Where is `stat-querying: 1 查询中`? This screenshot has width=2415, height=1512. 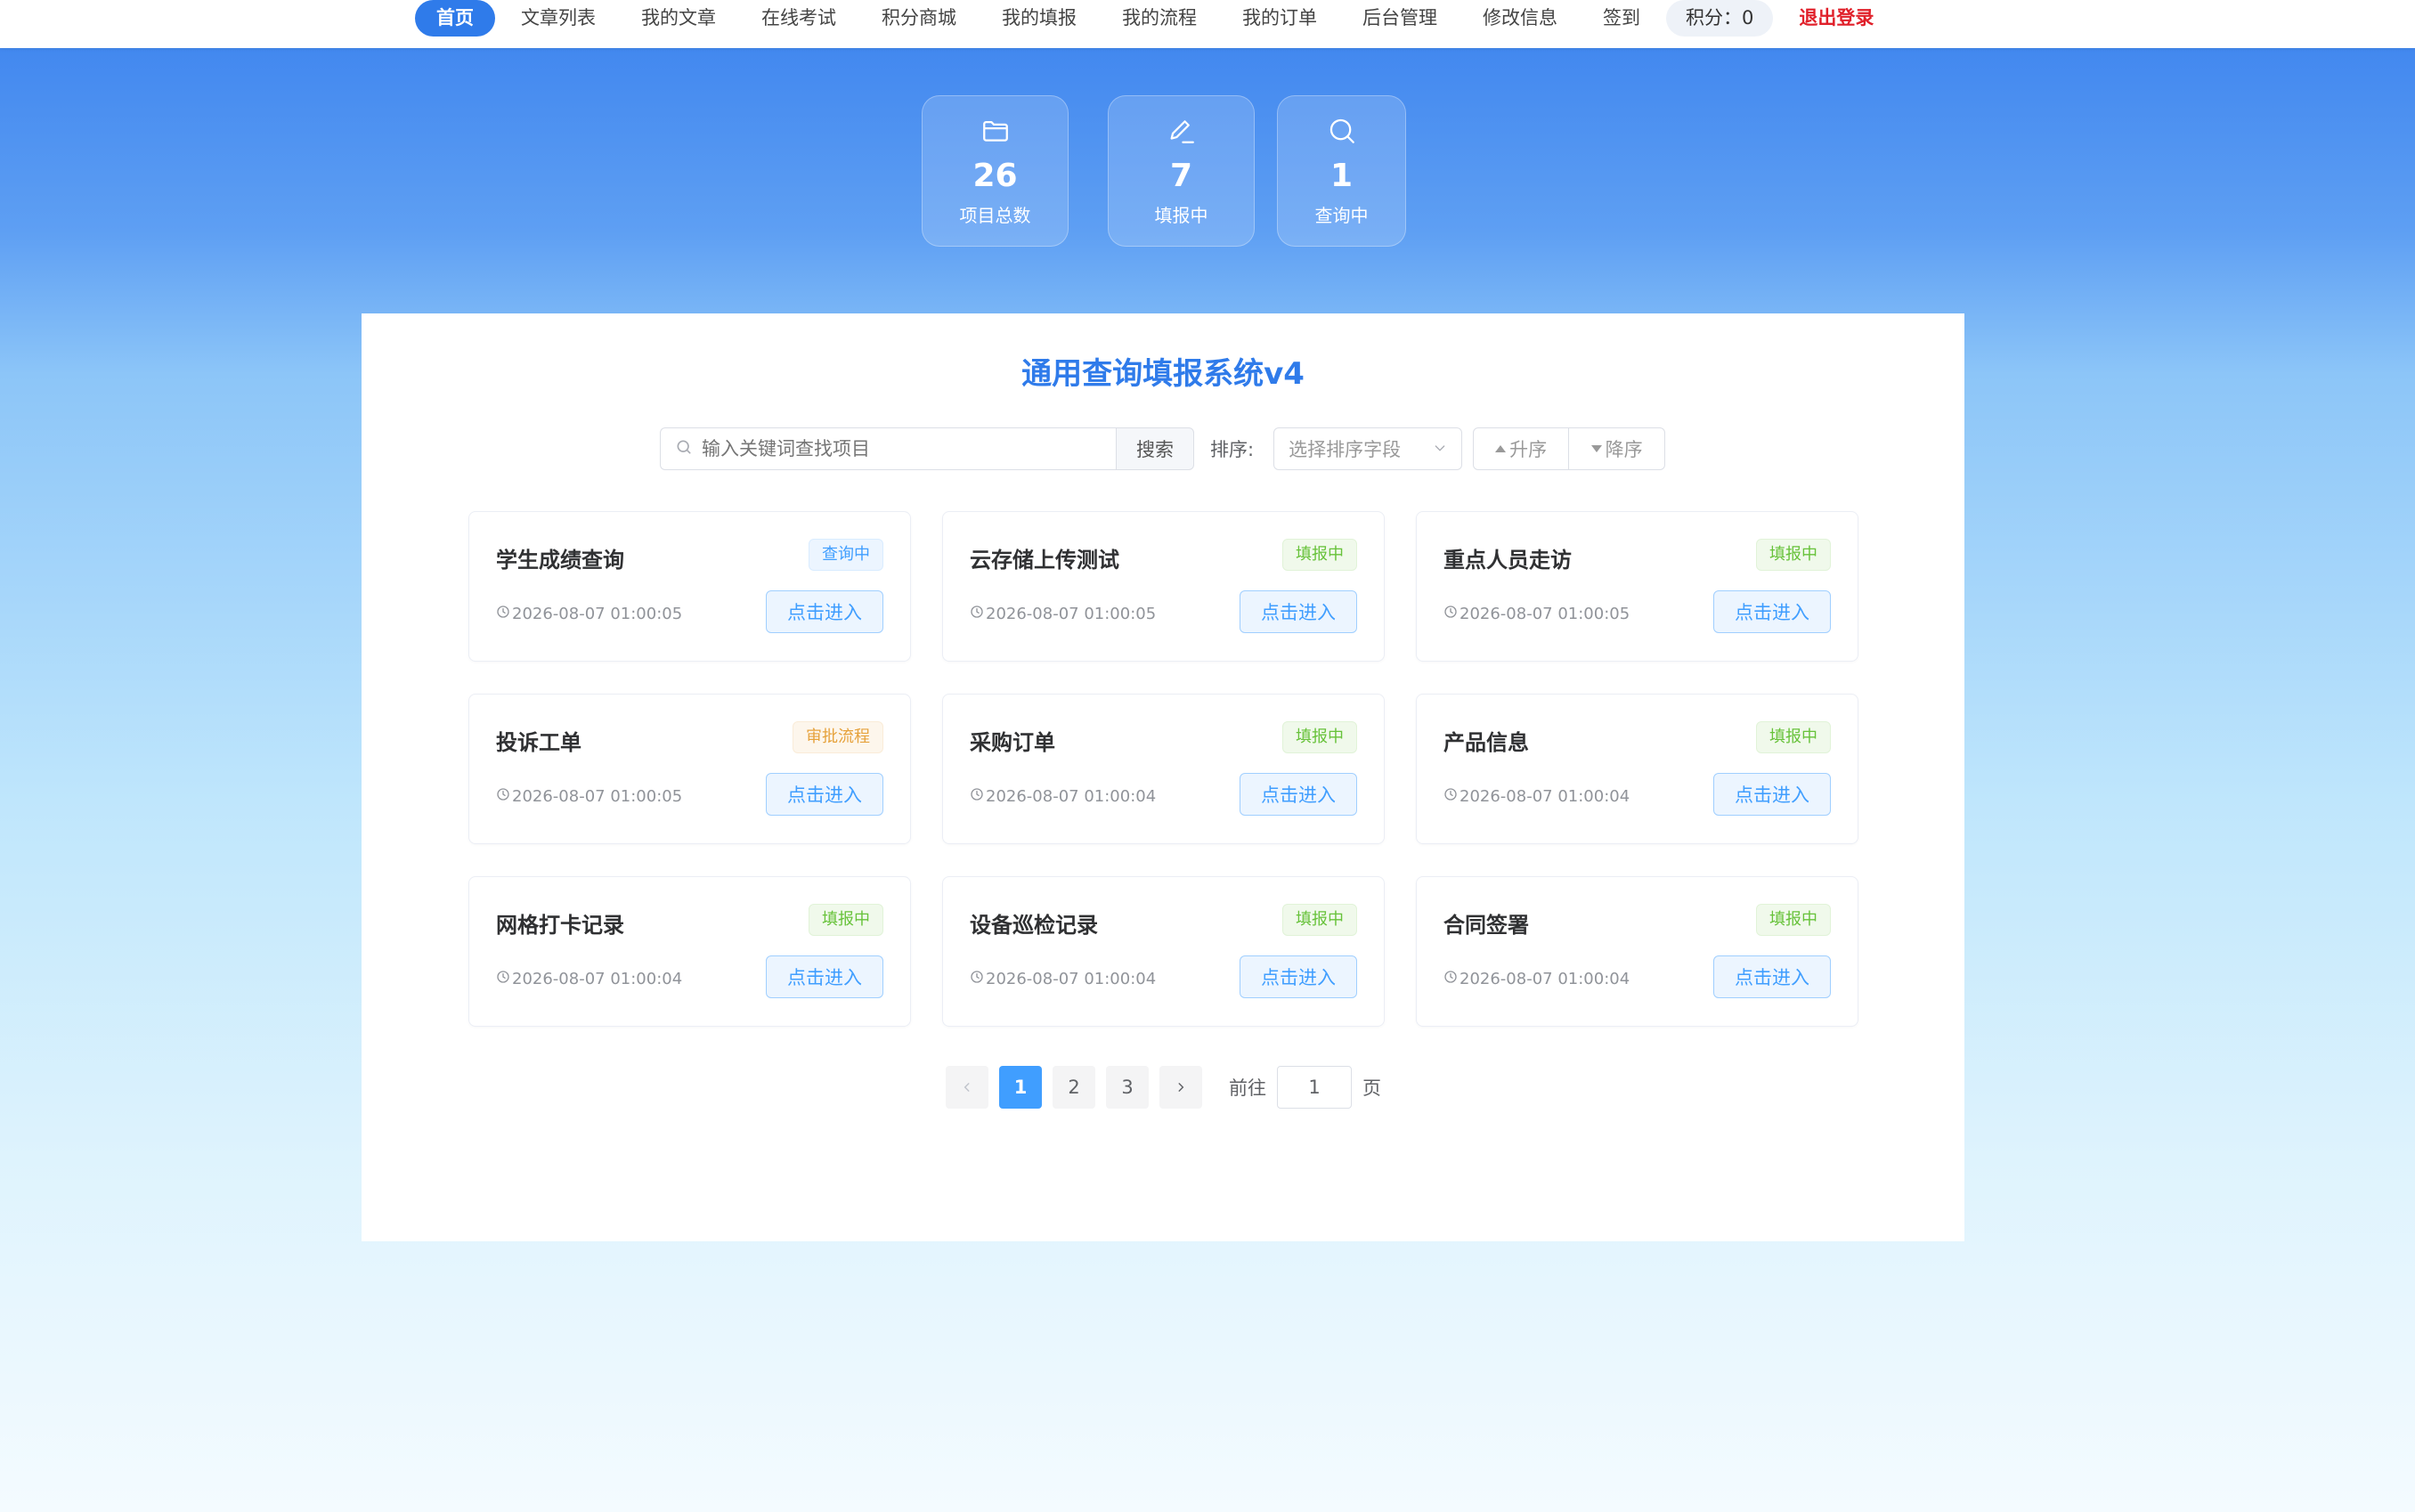 stat-querying: 1 查询中 is located at coordinates (1341, 171).